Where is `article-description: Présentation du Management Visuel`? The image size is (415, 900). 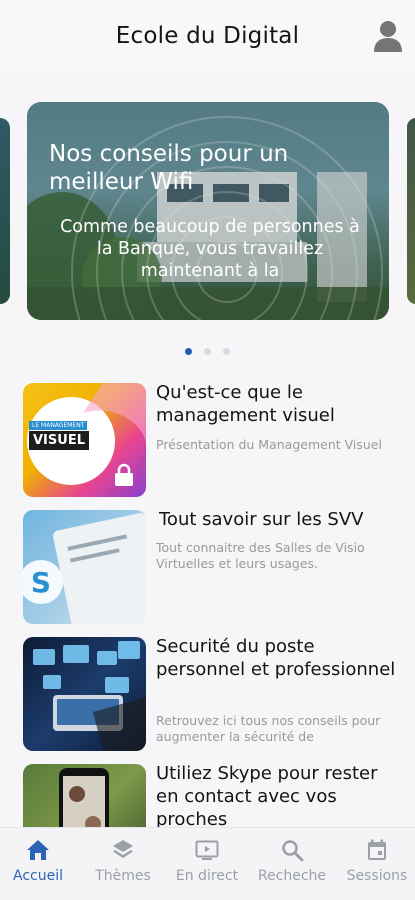 article-description: Présentation du Management Visuel is located at coordinates (269, 444).